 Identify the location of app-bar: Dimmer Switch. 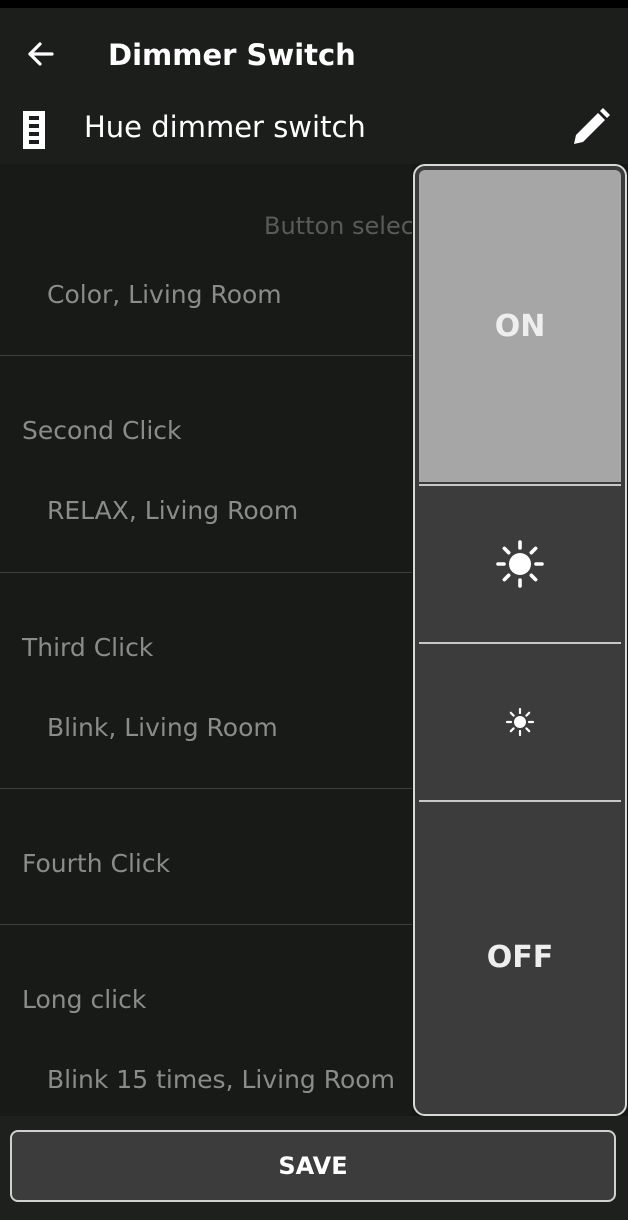
(314, 50).